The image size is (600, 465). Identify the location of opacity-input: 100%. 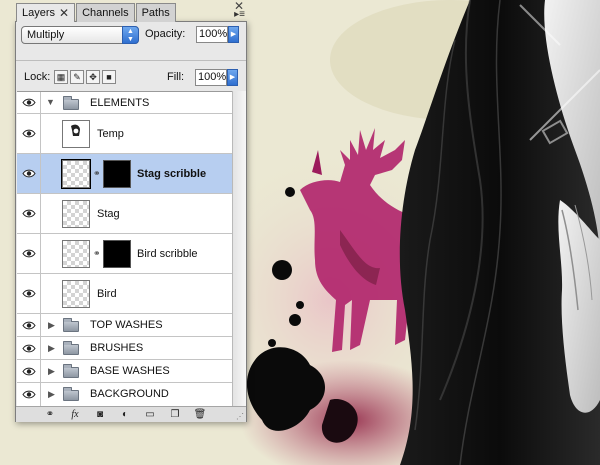
(212, 34).